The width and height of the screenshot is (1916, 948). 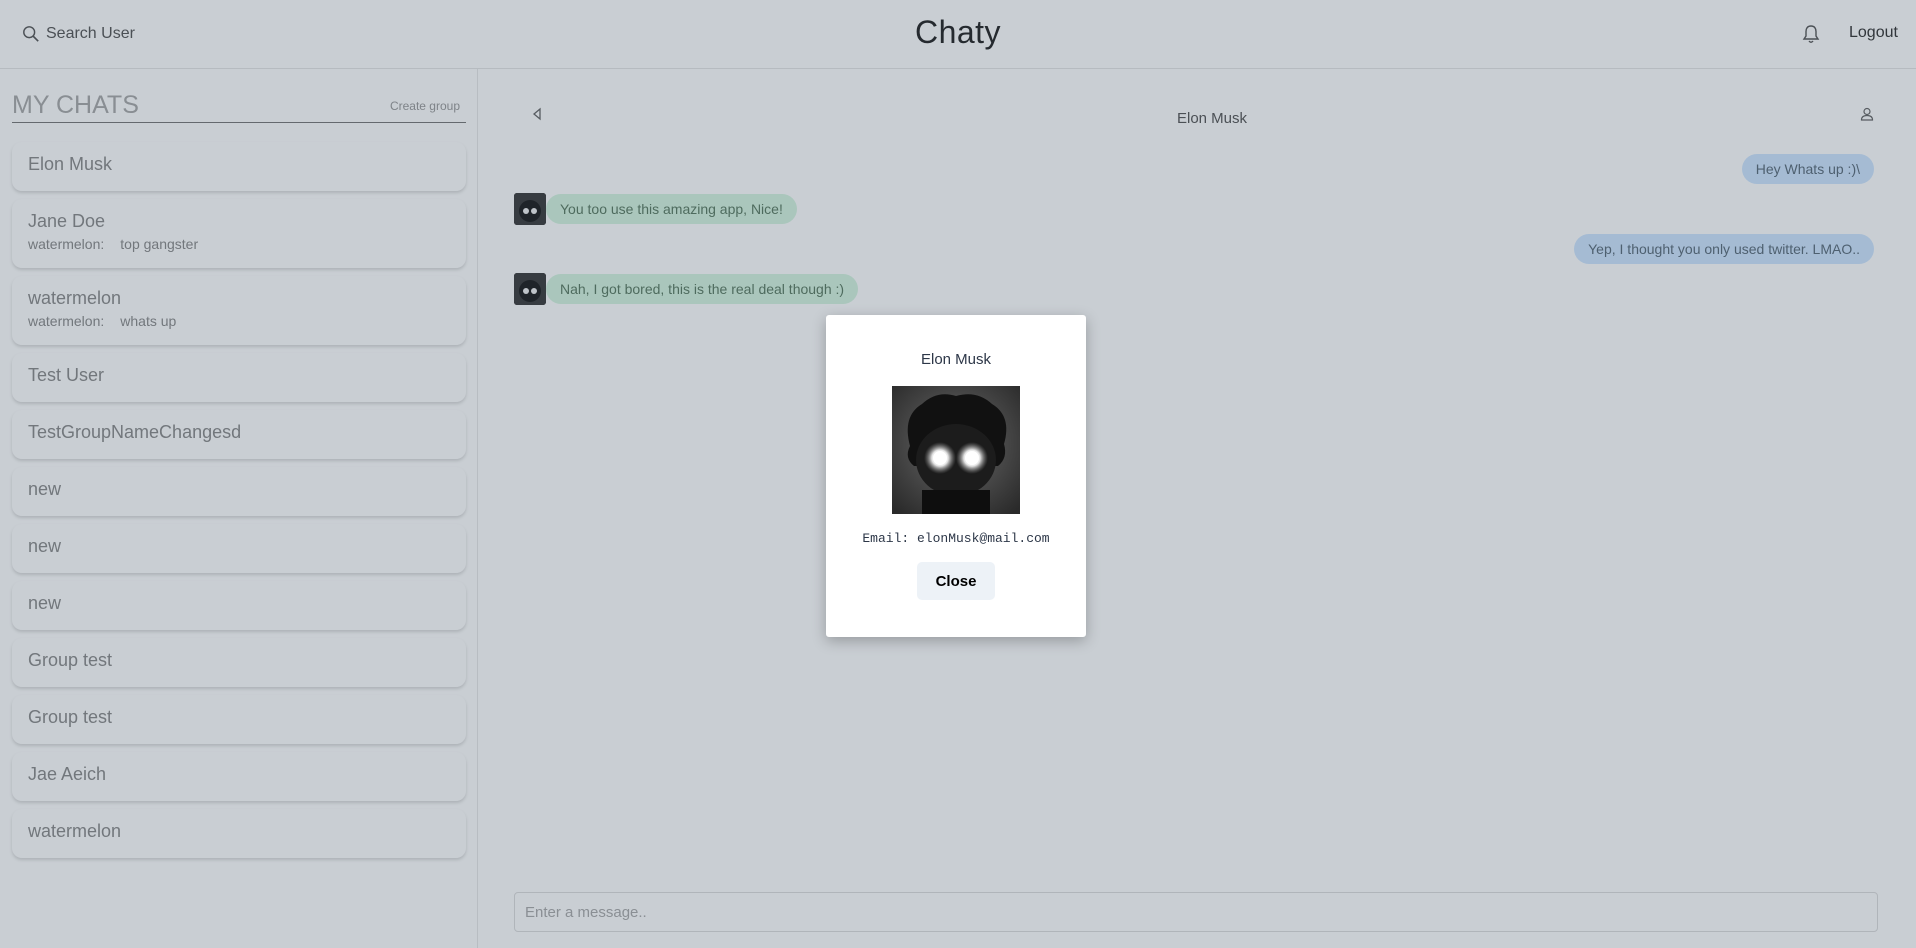 What do you see at coordinates (956, 359) in the screenshot?
I see `modal-user-name: Elon Musk` at bounding box center [956, 359].